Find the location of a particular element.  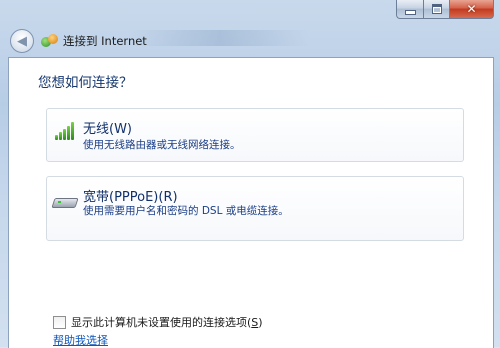

close-icon: ✕ is located at coordinates (471, 9).